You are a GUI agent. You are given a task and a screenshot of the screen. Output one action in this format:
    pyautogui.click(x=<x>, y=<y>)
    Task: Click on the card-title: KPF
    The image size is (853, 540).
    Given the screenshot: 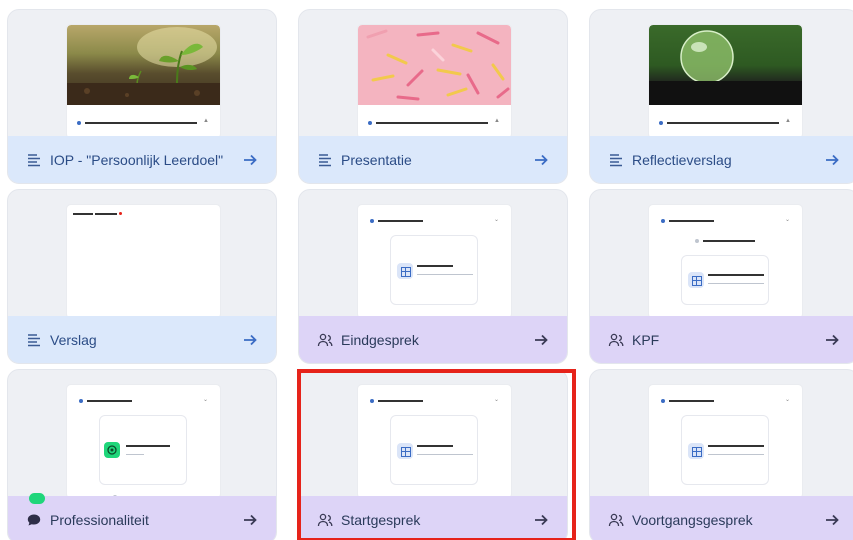 What is the action you would take?
    pyautogui.click(x=646, y=339)
    